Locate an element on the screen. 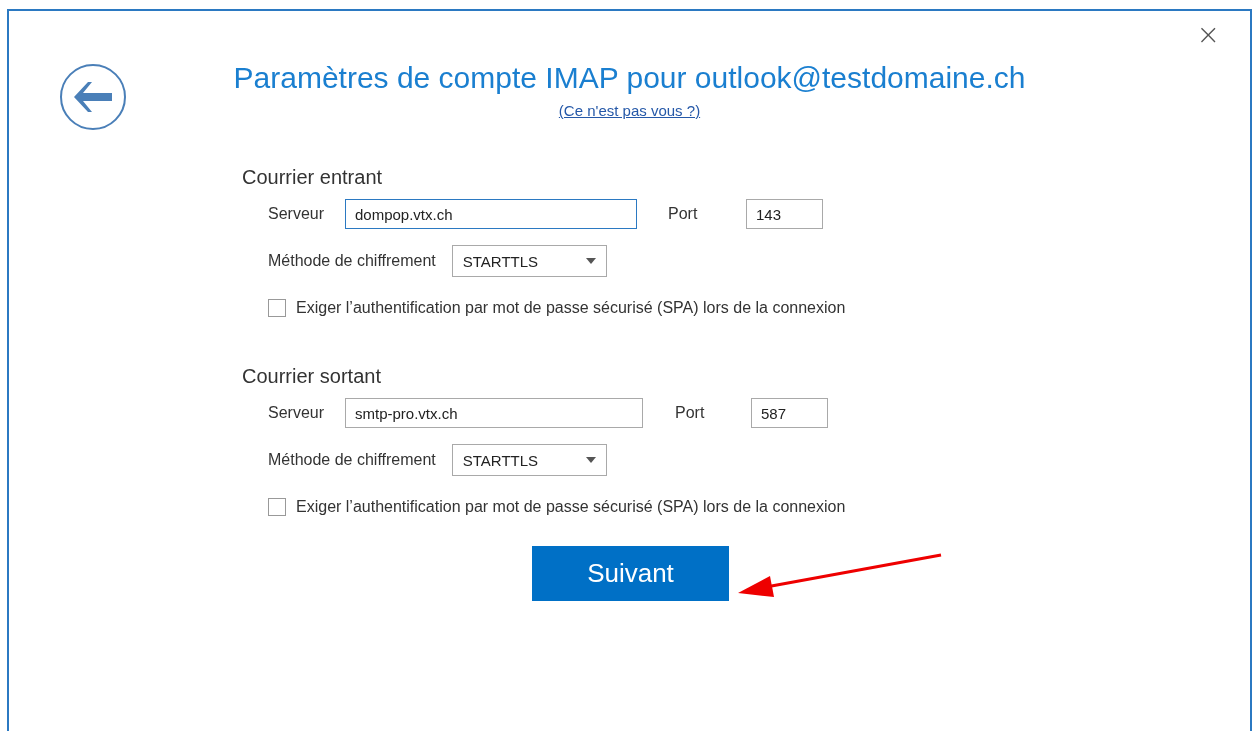 Image resolution: width=1259 pixels, height=731 pixels. section-heading: Courrier entrant is located at coordinates (313, 177).